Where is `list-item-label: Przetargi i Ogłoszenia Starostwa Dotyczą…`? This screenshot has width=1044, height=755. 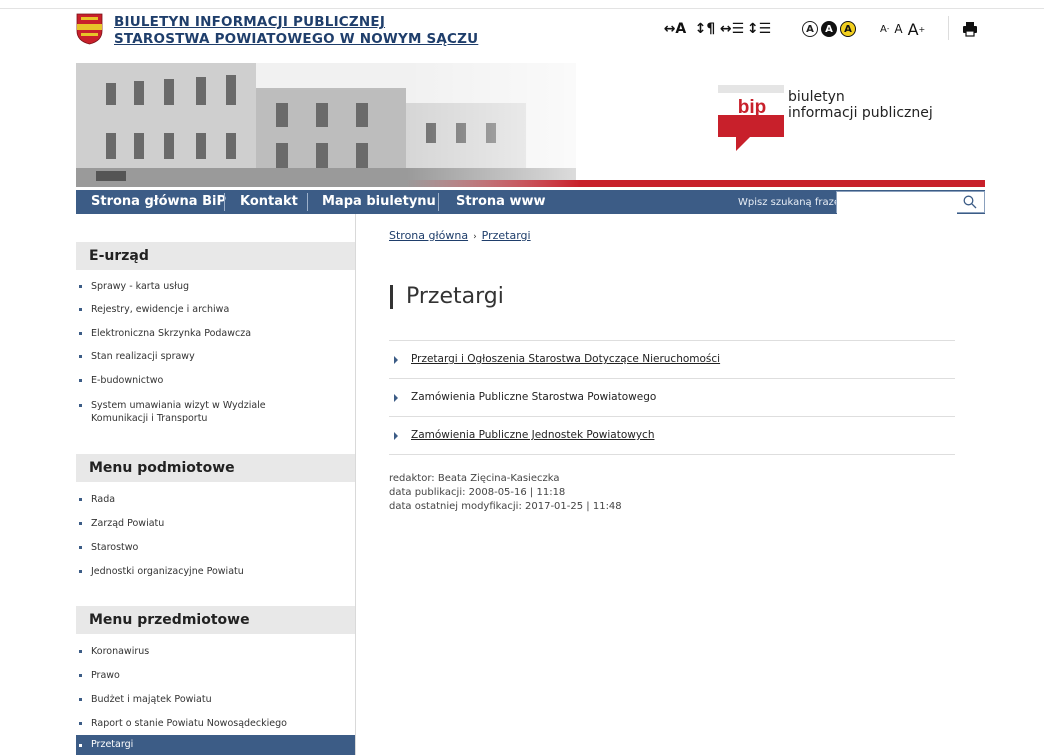
list-item-label: Przetargi i Ogłoszenia Starostwa Dotyczą… is located at coordinates (565, 359).